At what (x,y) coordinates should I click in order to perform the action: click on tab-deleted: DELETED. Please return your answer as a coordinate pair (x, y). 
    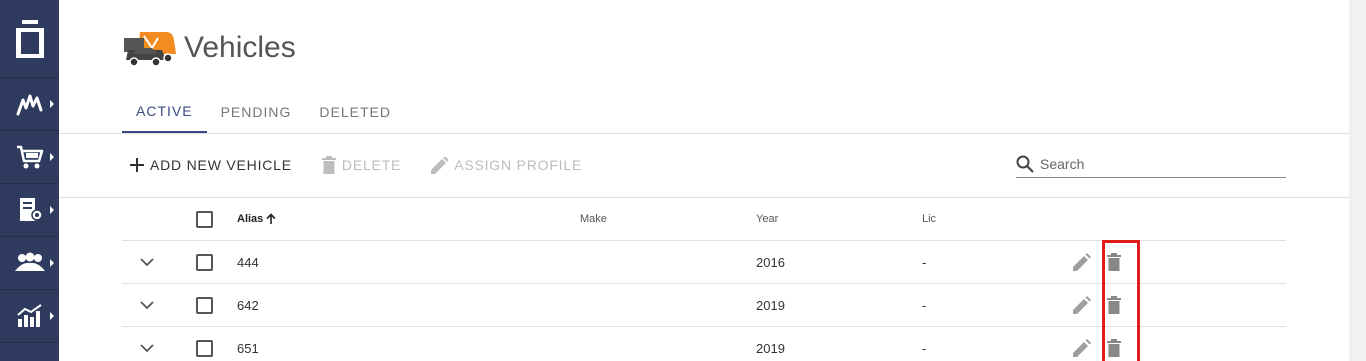
    Looking at the image, I should click on (355, 111).